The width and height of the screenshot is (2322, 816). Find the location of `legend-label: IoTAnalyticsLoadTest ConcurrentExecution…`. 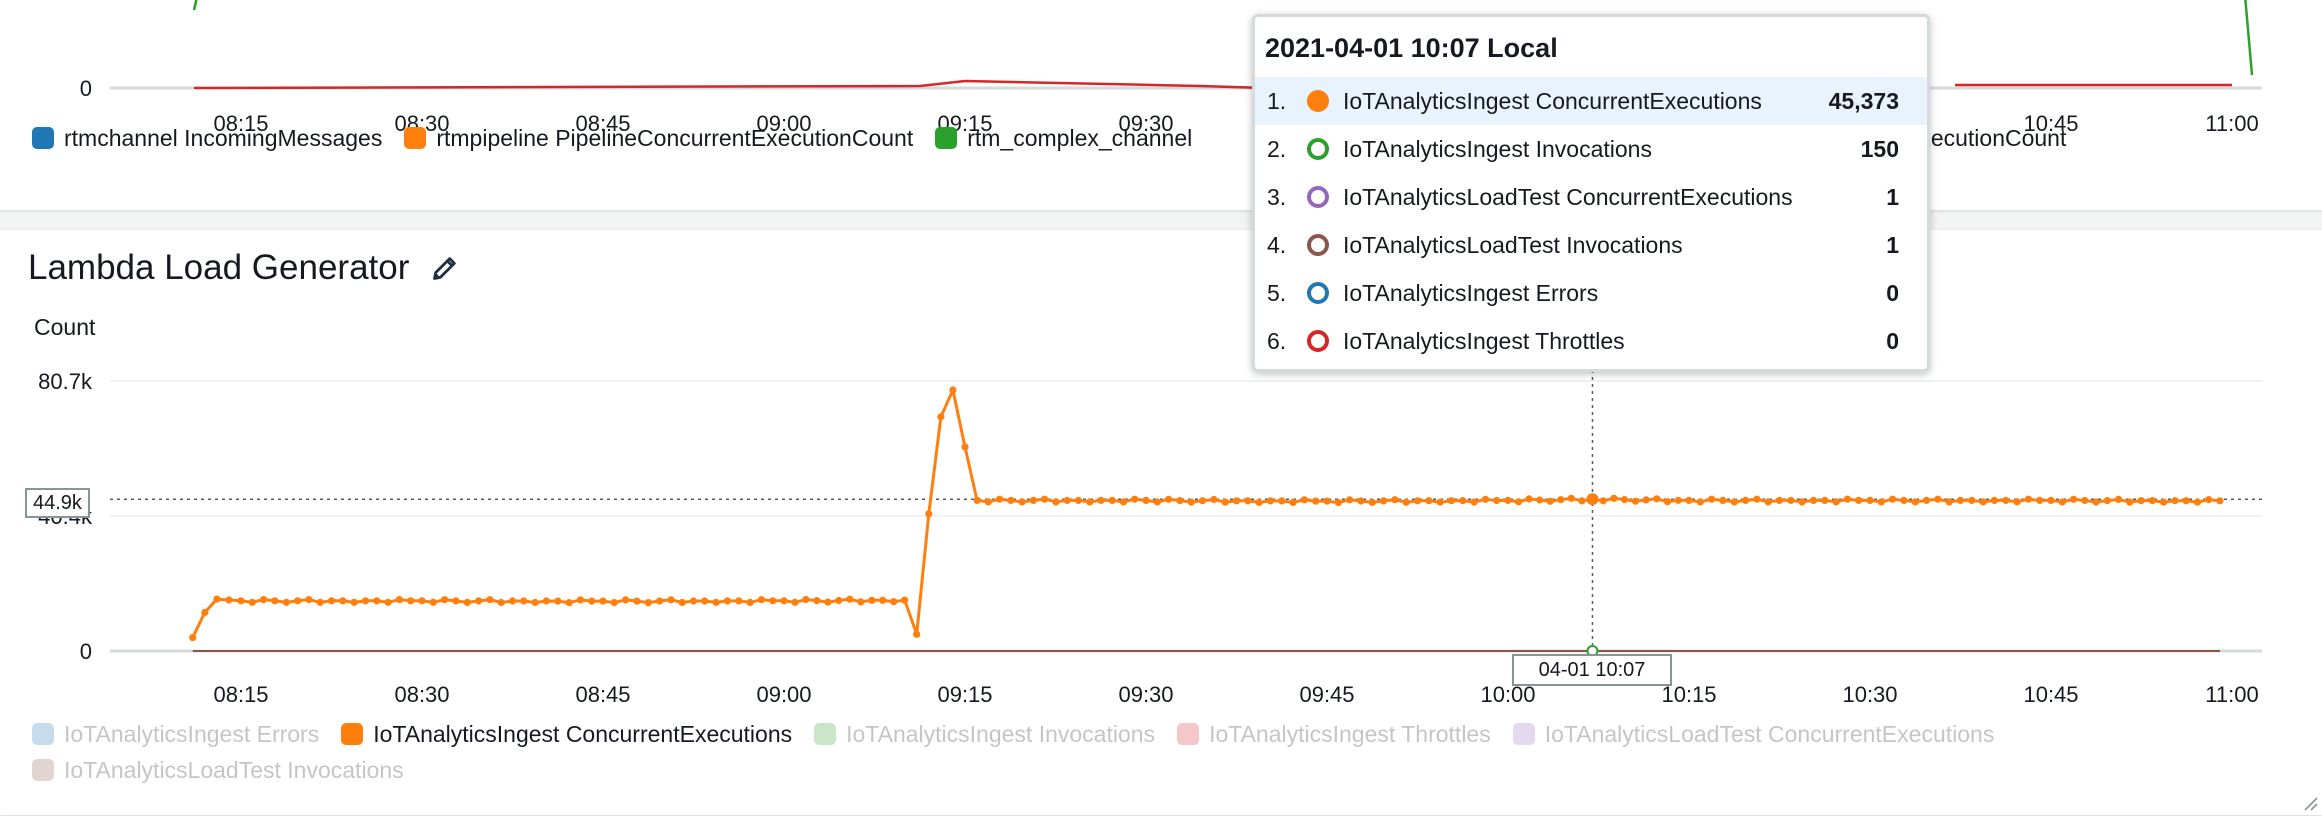

legend-label: IoTAnalyticsLoadTest ConcurrentExecution… is located at coordinates (1769, 733).